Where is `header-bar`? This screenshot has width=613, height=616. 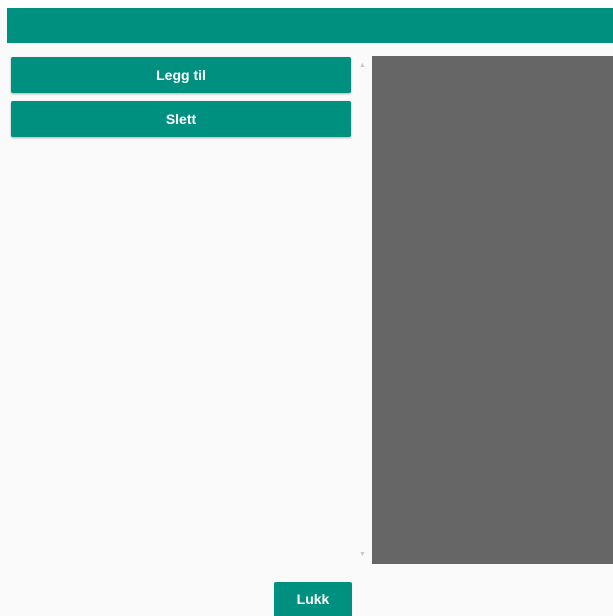
header-bar is located at coordinates (310, 25).